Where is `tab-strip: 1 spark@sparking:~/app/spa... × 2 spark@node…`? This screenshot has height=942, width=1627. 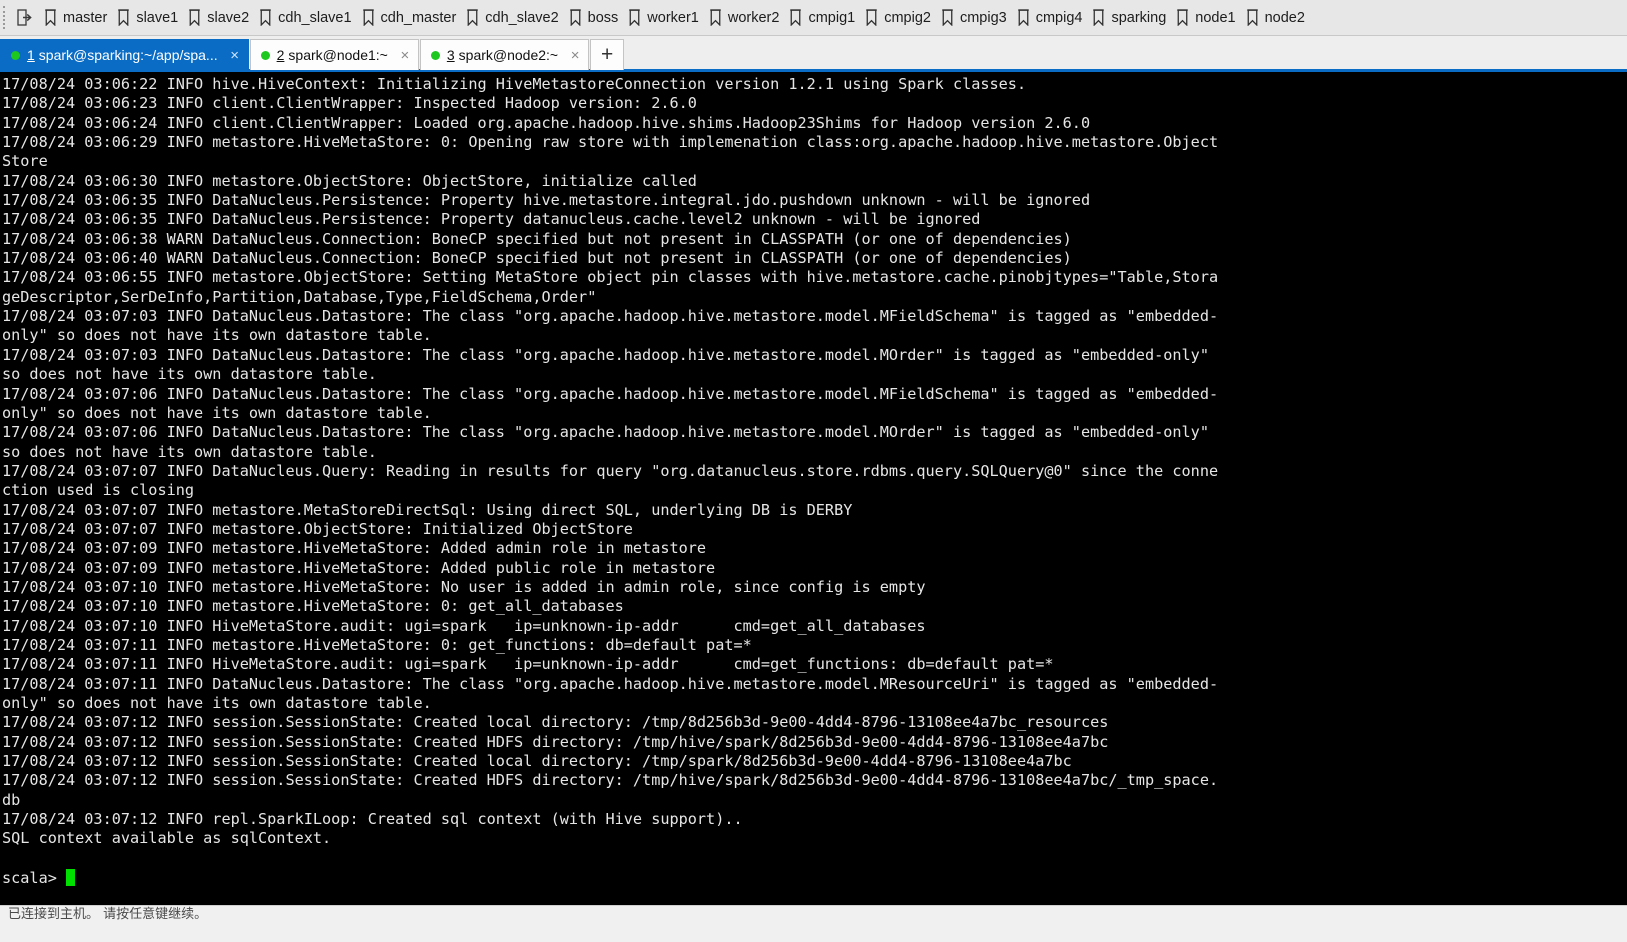 tab-strip: 1 spark@sparking:~/app/spa... × 2 spark@node… is located at coordinates (813, 54).